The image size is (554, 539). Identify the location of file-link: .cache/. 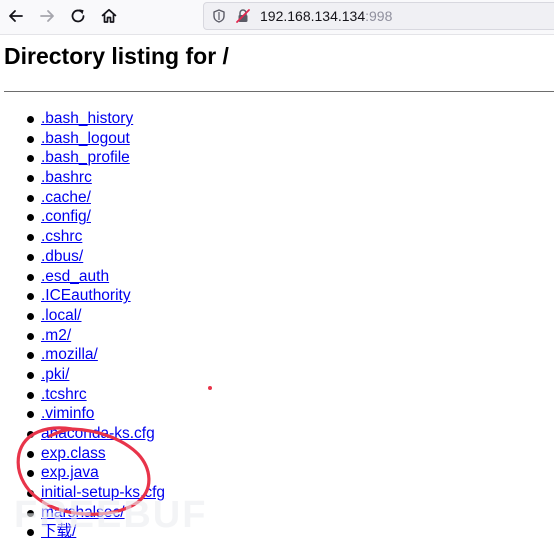
(66, 197).